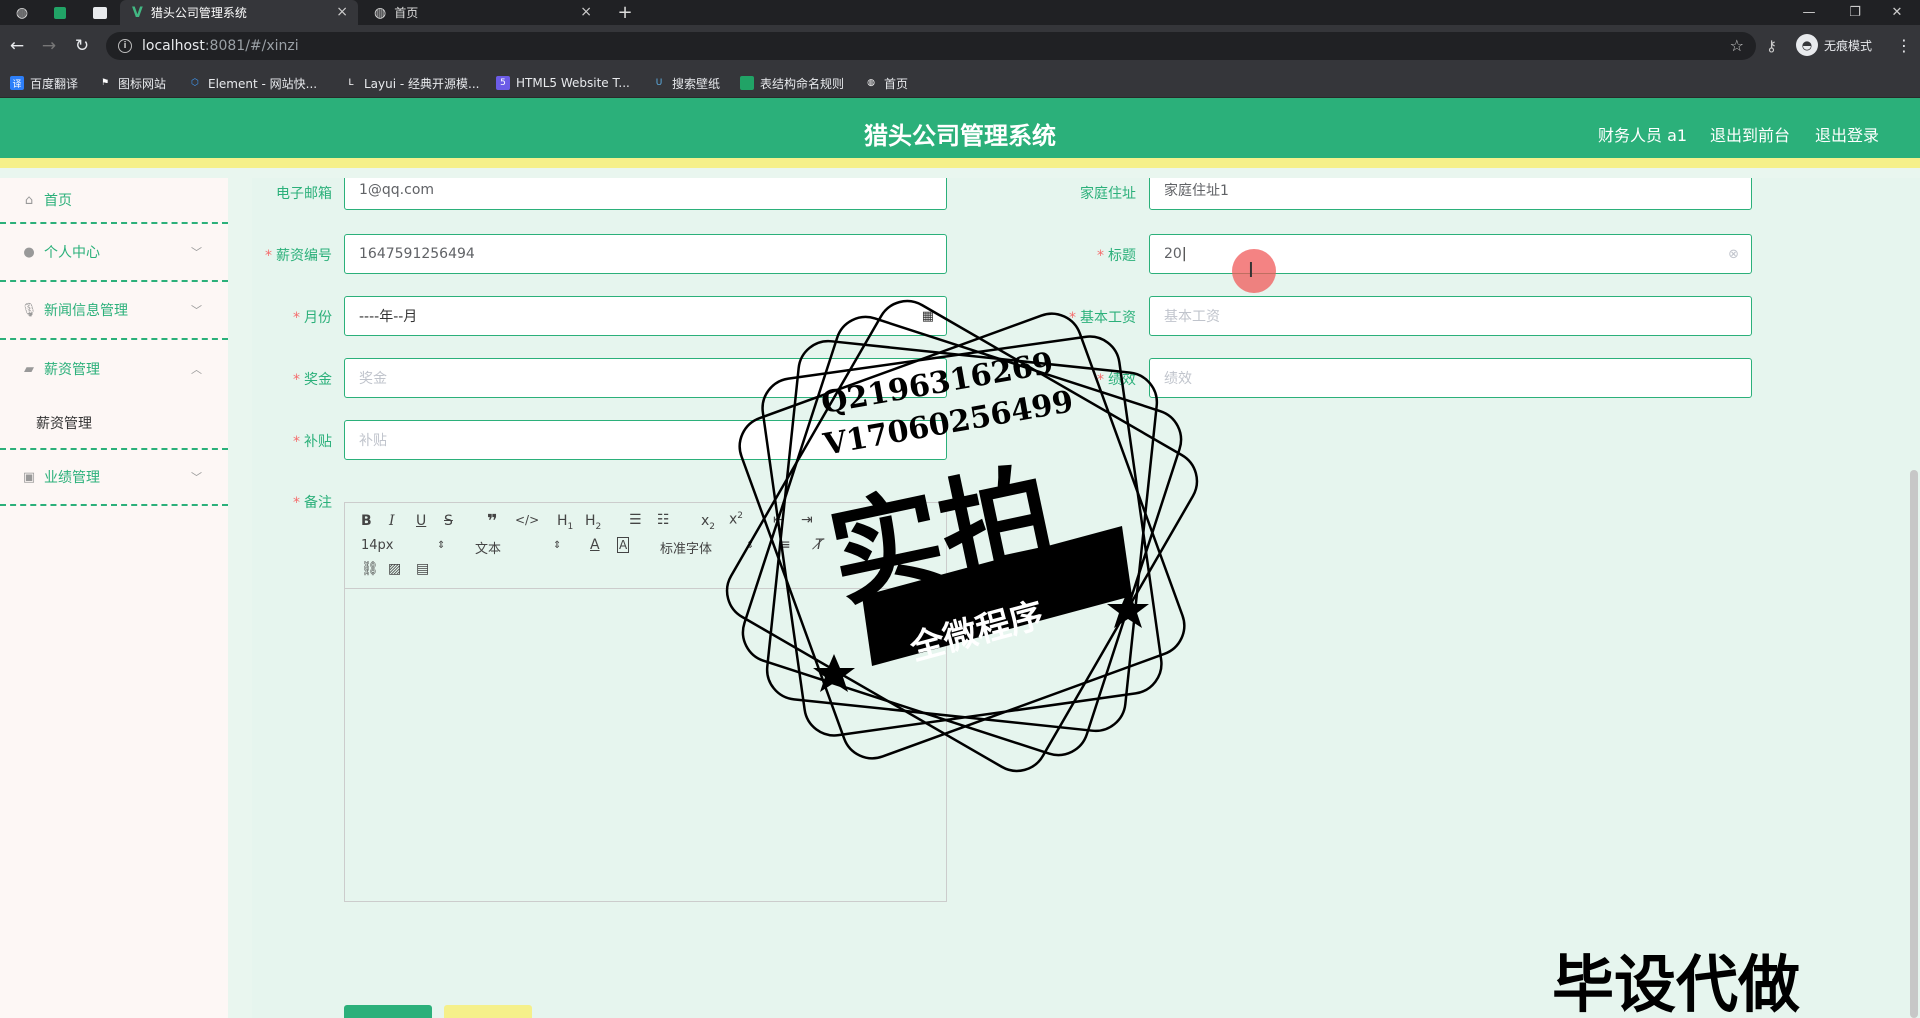  I want to click on incognito-indicator: ◓ 无痕模式, so click(1834, 45).